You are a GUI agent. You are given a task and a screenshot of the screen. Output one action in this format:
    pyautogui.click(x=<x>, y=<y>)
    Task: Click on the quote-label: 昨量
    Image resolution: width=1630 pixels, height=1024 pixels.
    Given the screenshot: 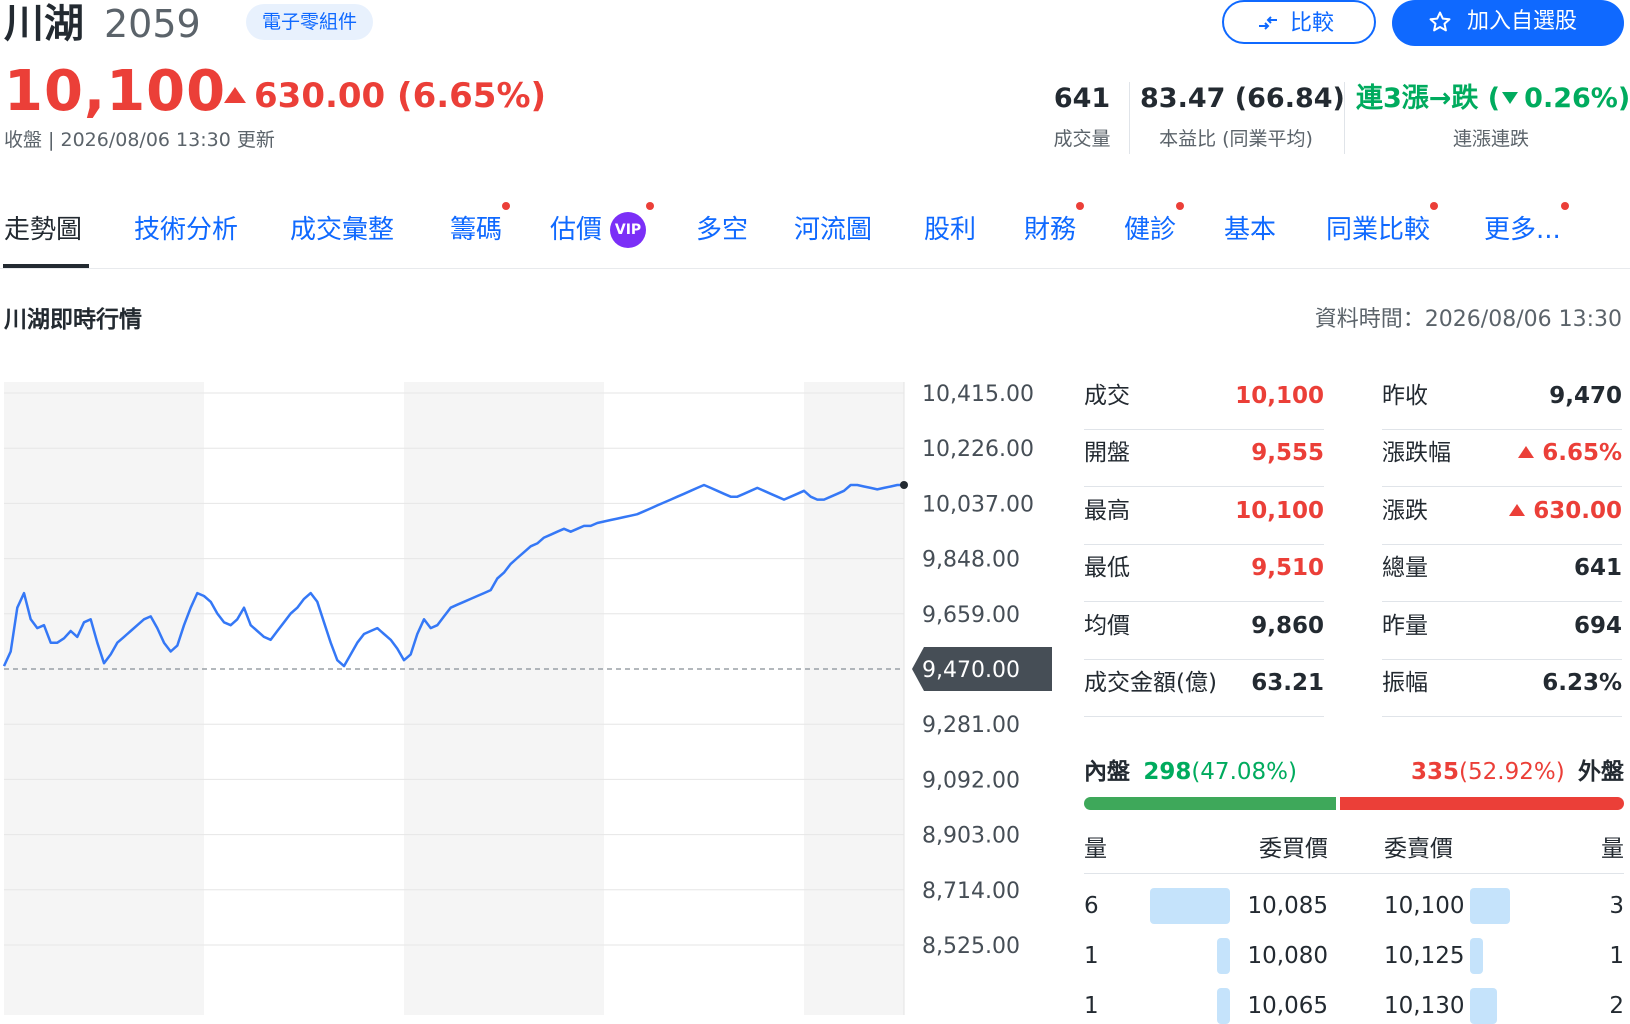 What is the action you would take?
    pyautogui.click(x=1405, y=626)
    